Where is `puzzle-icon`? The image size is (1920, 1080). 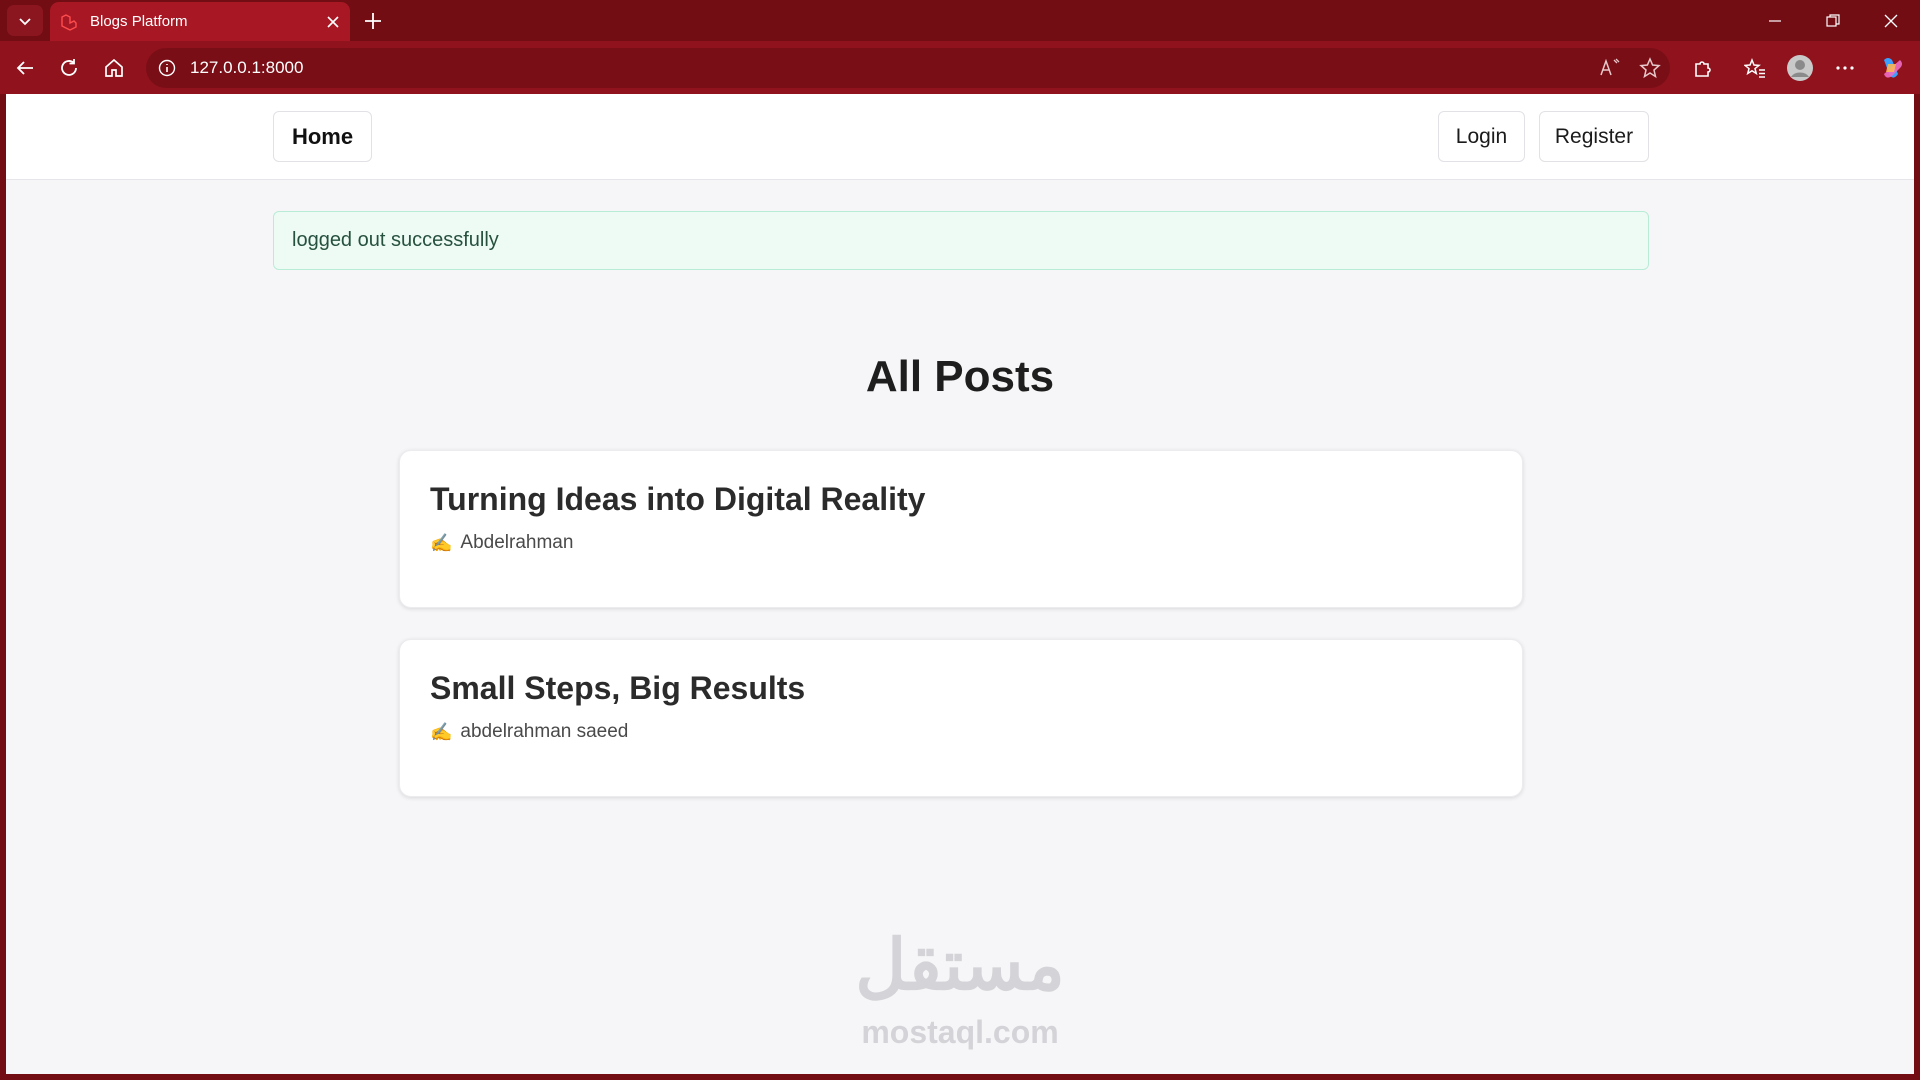 puzzle-icon is located at coordinates (1703, 69).